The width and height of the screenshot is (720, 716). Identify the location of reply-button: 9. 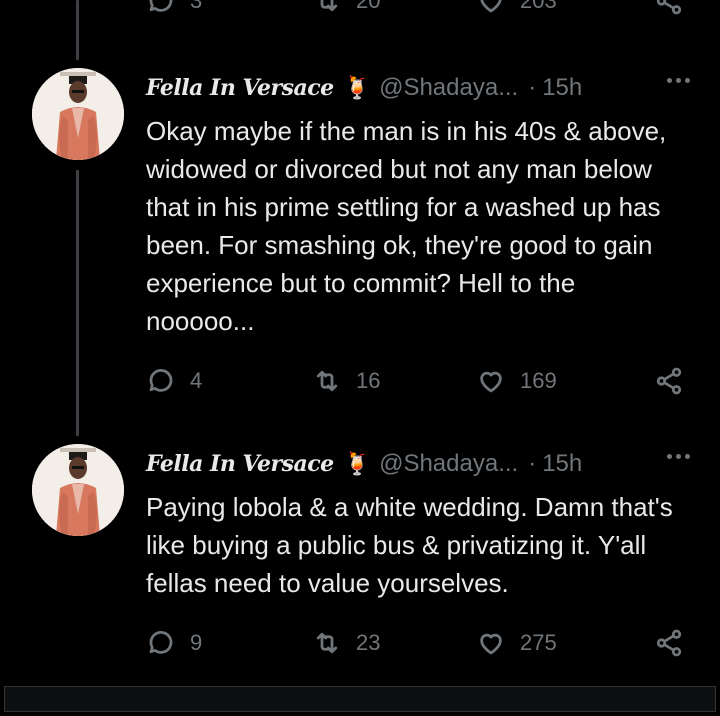
(174, 643).